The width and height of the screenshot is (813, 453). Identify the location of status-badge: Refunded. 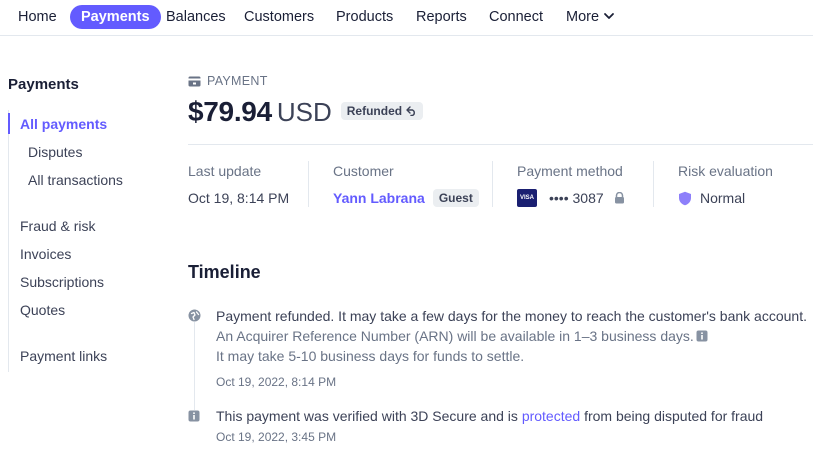
(382, 111).